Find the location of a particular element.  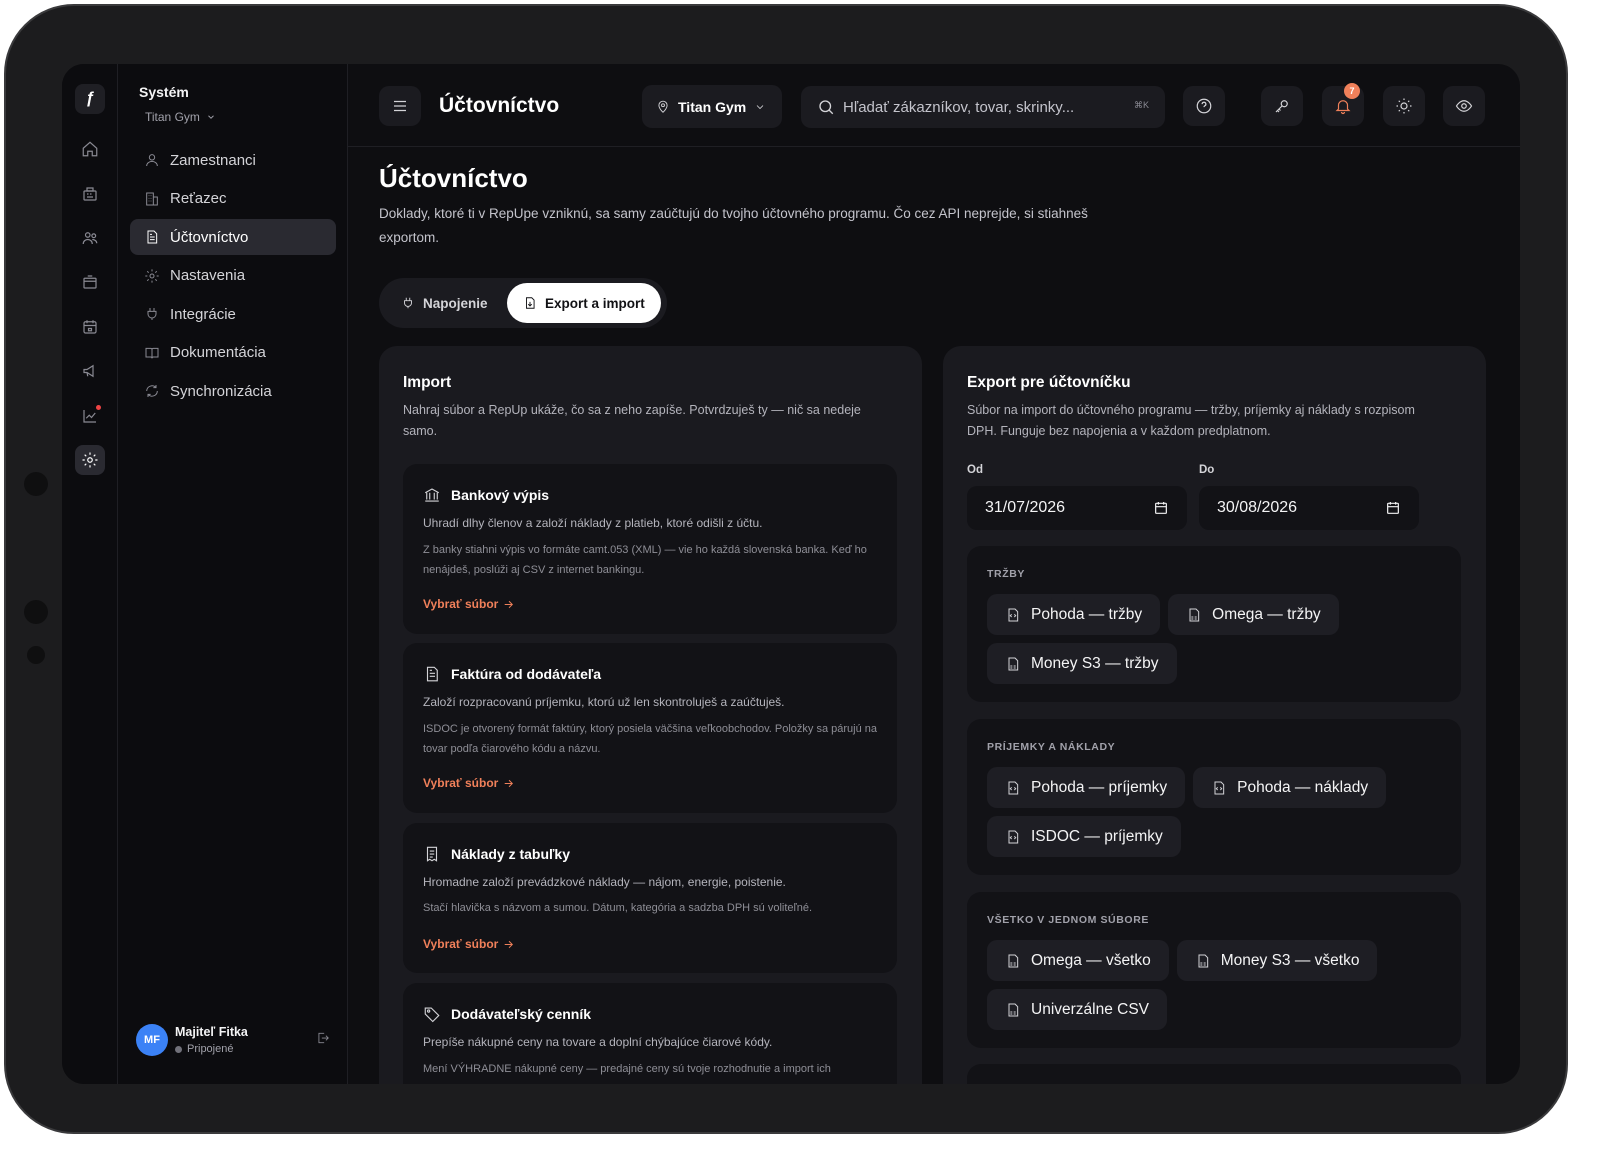

tab-export-import: Export a import is located at coordinates (584, 303).